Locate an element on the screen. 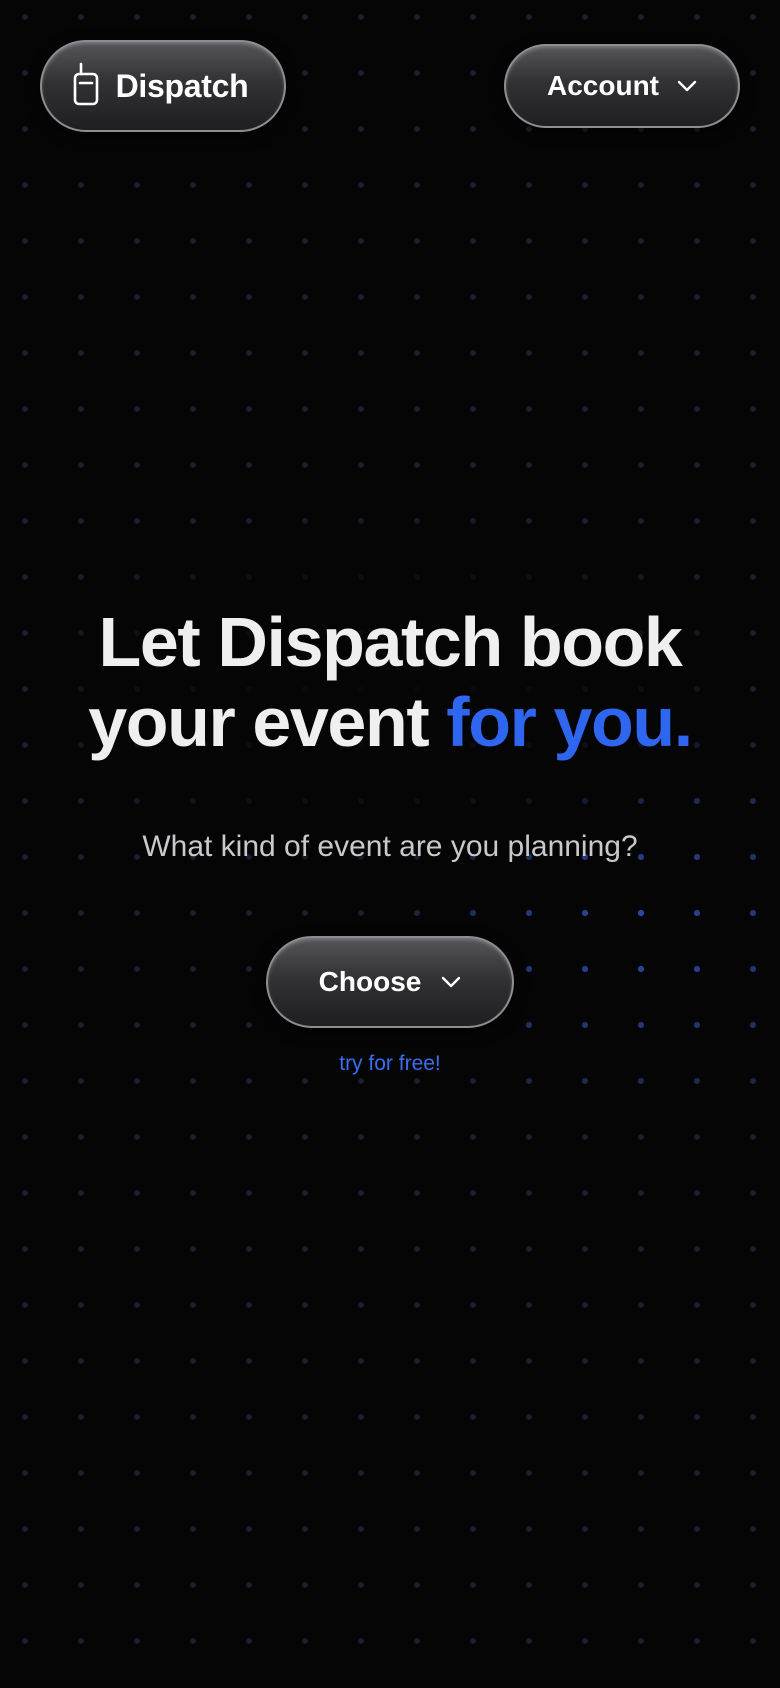 This screenshot has width=780, height=1688. brand-home-button: Dispatch is located at coordinates (163, 86).